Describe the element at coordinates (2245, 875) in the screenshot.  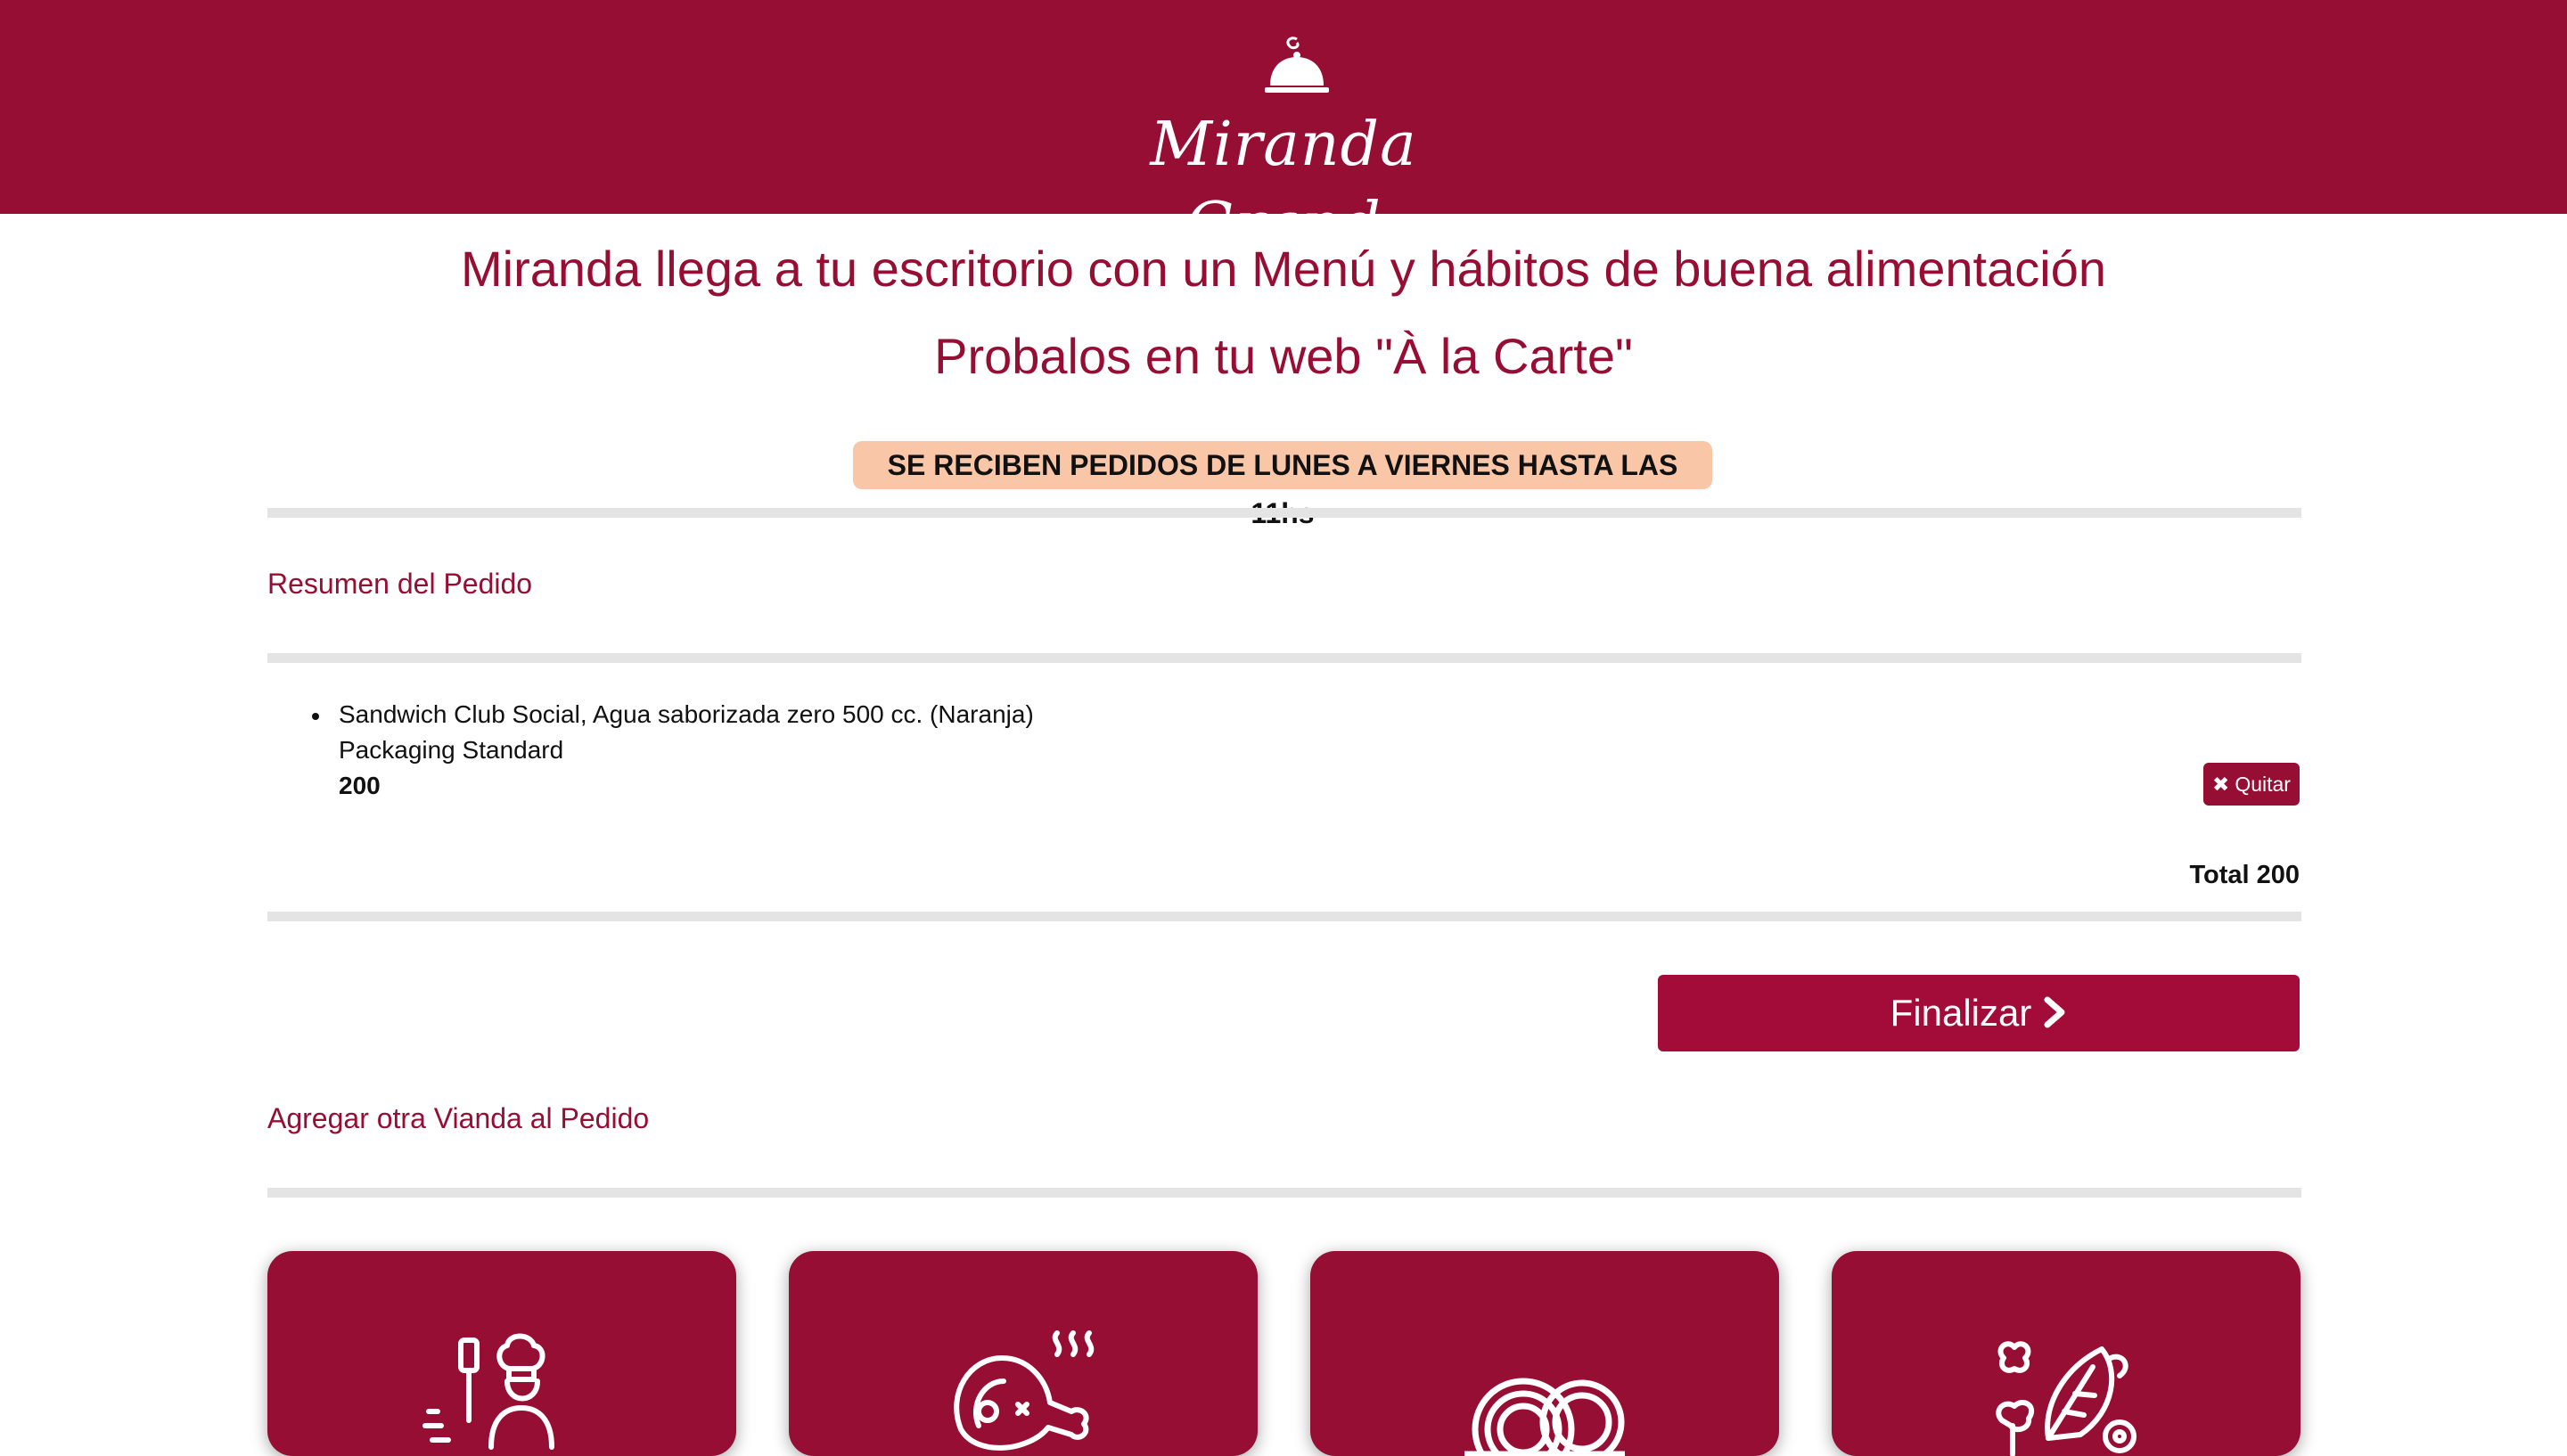
I see `order-total: Total 200` at that location.